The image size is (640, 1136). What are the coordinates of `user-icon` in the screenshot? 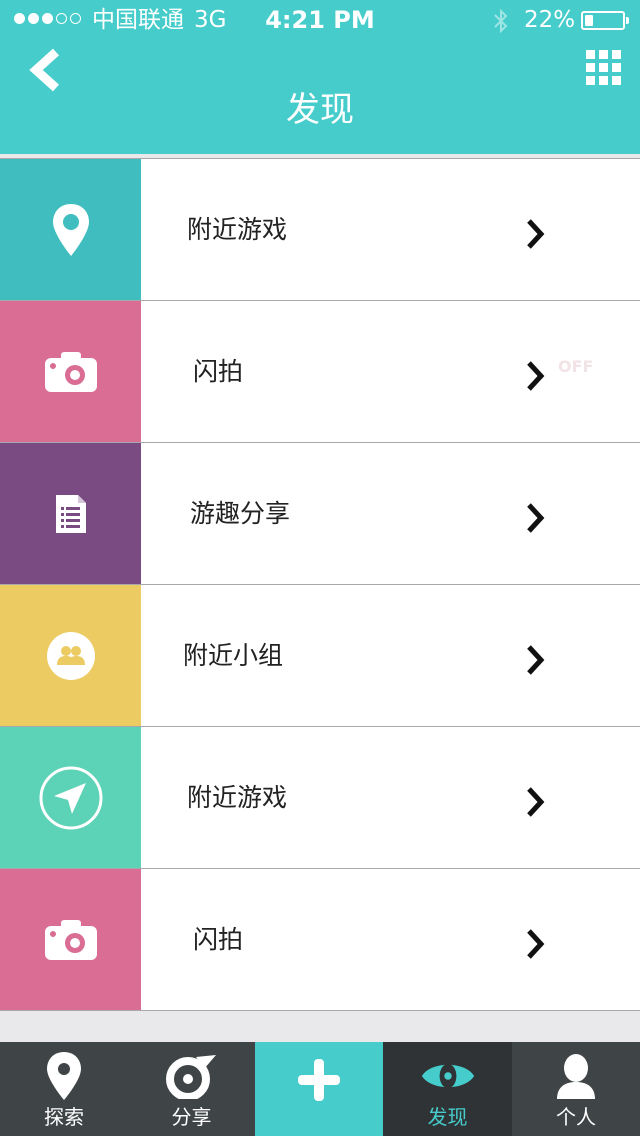 It's located at (576, 1076).